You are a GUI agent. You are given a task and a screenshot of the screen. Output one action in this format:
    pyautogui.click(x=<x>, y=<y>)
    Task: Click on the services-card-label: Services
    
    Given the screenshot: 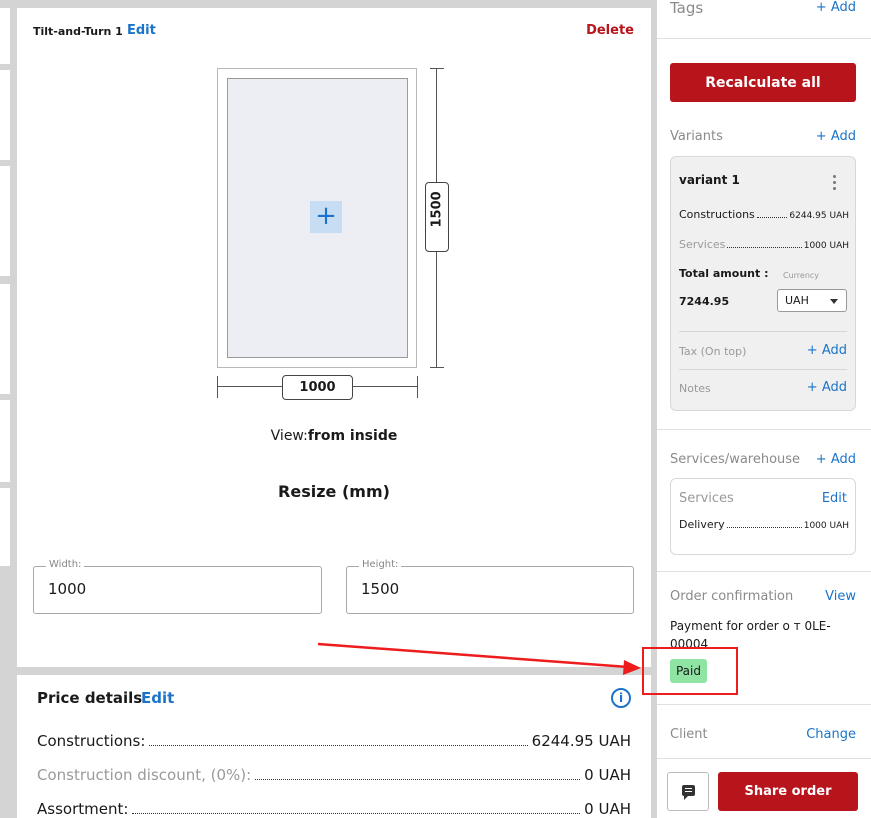 What is the action you would take?
    pyautogui.click(x=706, y=498)
    